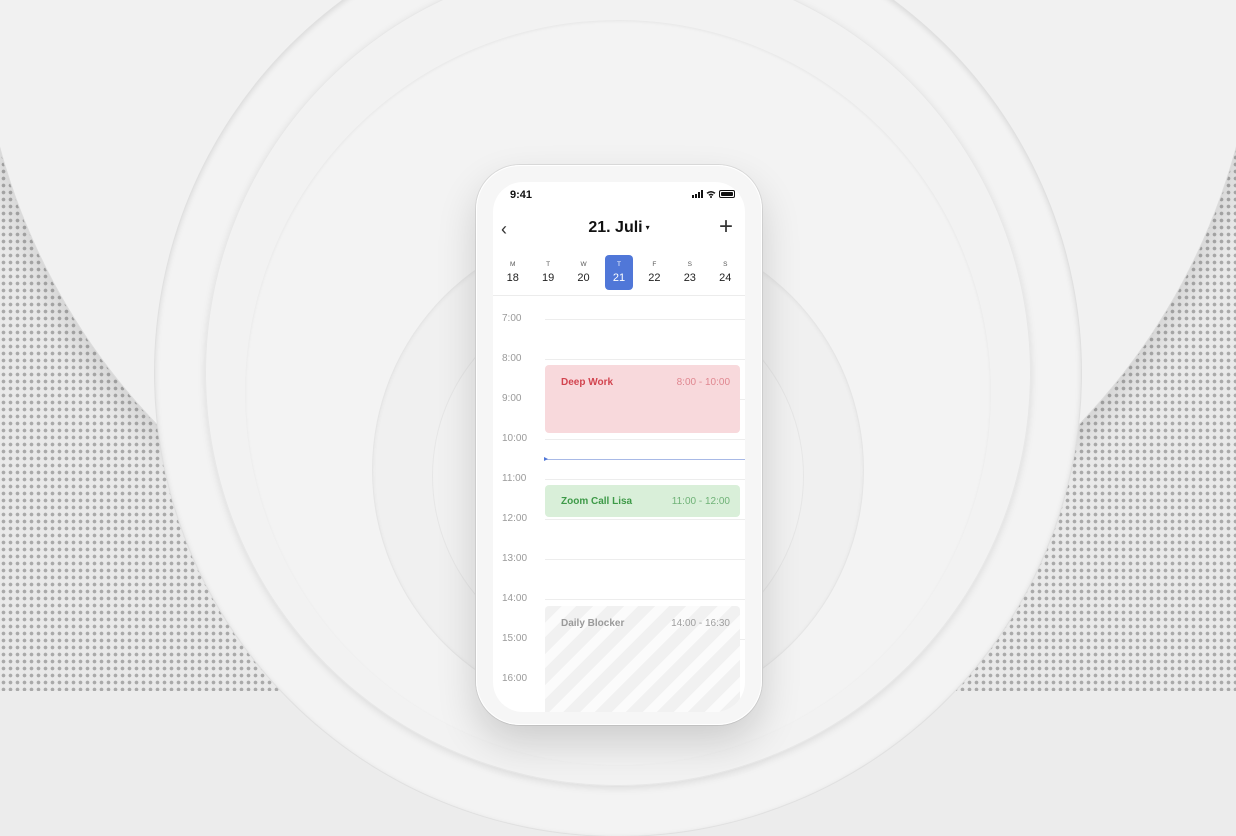 The width and height of the screenshot is (1236, 836). Describe the element at coordinates (515, 438) in the screenshot. I see `hour-label: 10:00` at that location.